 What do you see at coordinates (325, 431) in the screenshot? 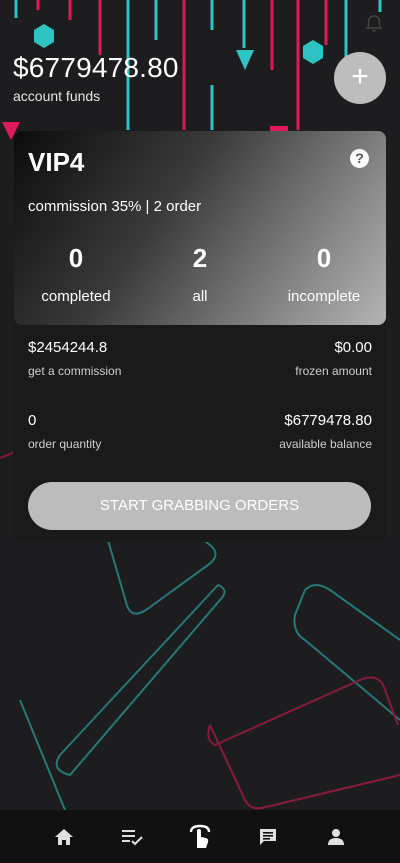
I see `available-balance-info: $6779478.80 available balance` at bounding box center [325, 431].